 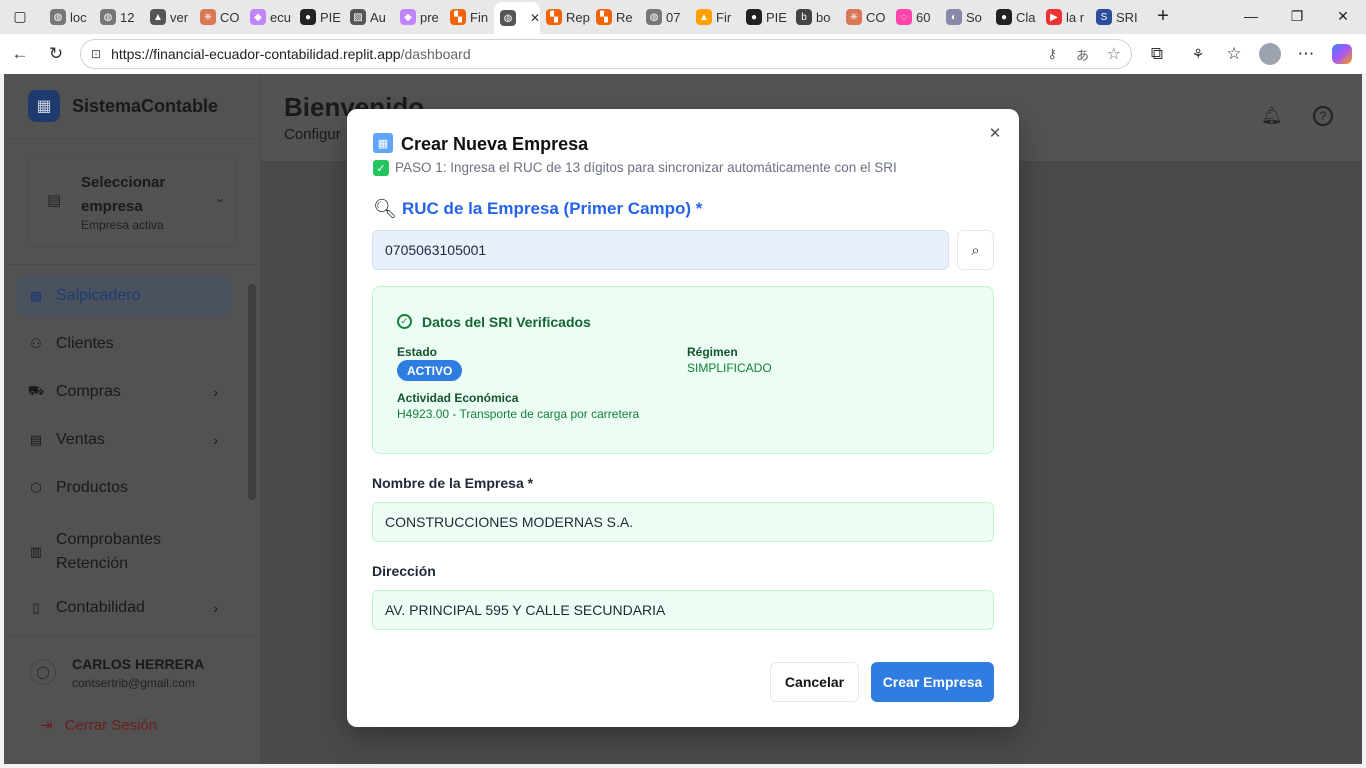 What do you see at coordinates (535, 18) in the screenshot?
I see `close-tab-icon: ✕` at bounding box center [535, 18].